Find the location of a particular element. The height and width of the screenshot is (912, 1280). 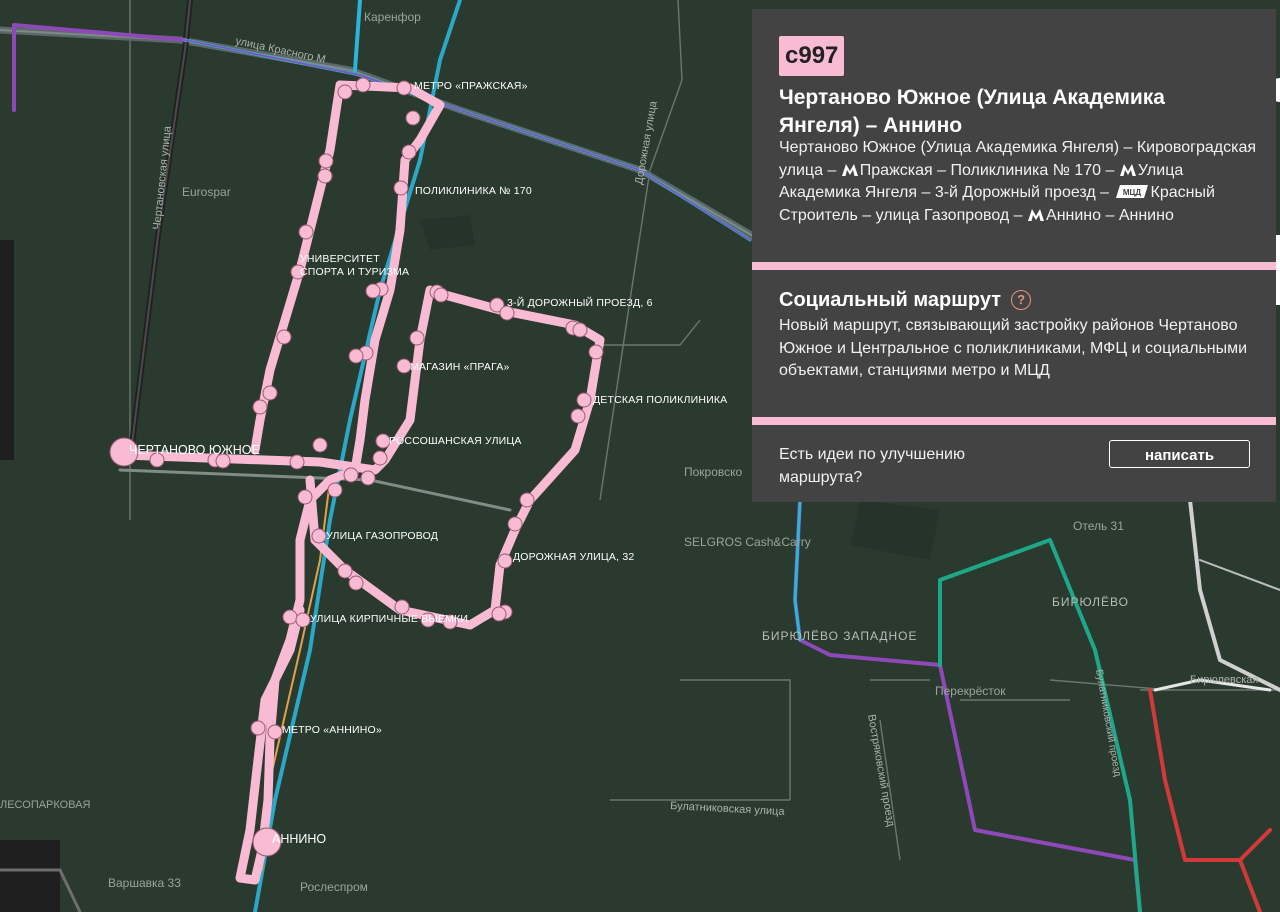

stop-chertanovo-yuzhnoe: ЧЕРТАНОВО ЮЖНОЕ is located at coordinates (194, 450).